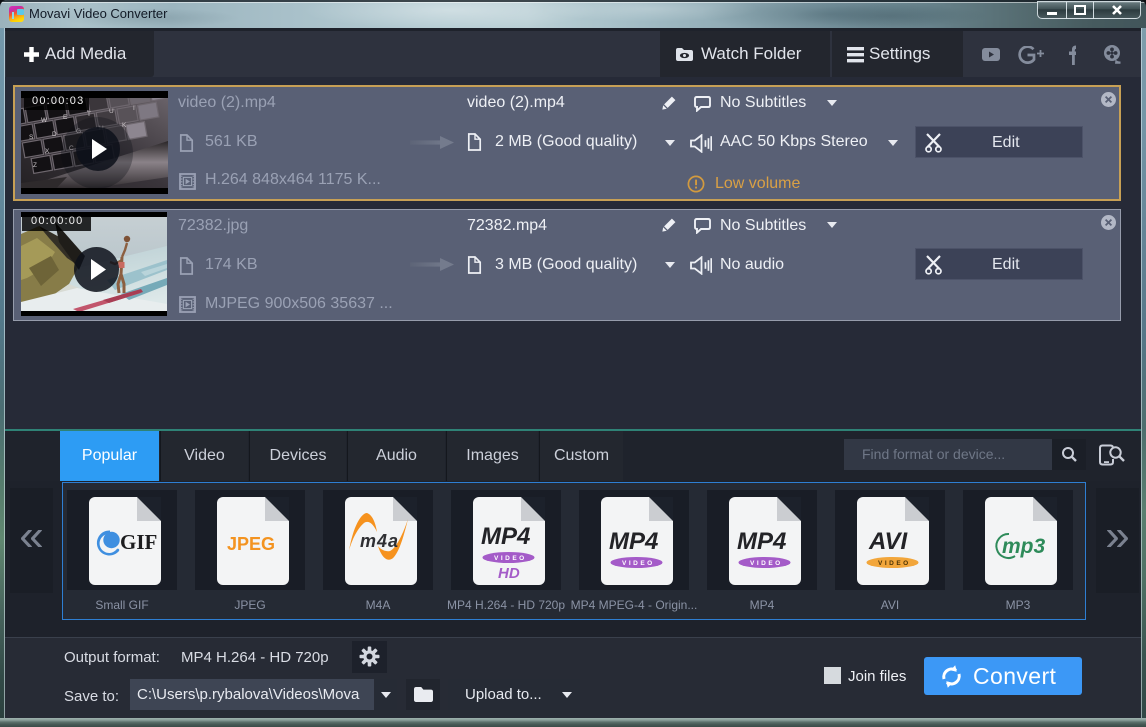  What do you see at coordinates (888, 541) in the screenshot?
I see `svg-text: AVI` at bounding box center [888, 541].